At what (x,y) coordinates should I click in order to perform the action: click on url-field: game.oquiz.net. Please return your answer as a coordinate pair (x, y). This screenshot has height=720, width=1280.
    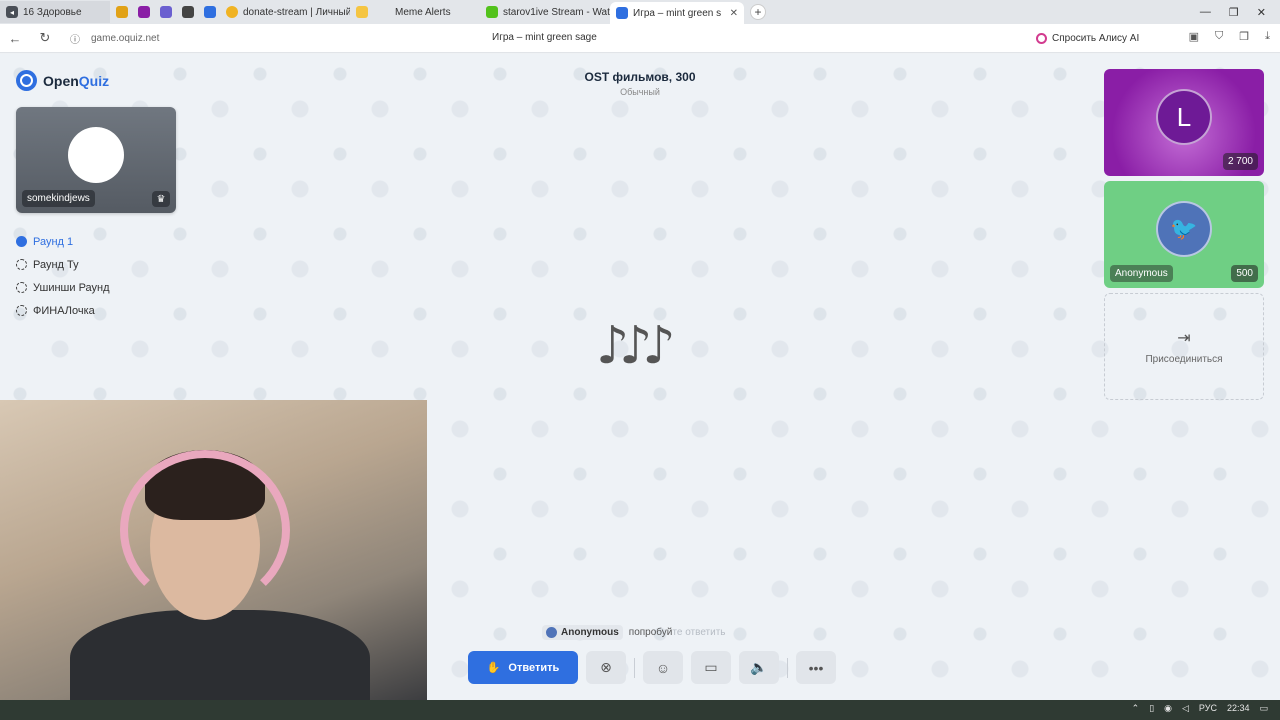
    Looking at the image, I should click on (125, 38).